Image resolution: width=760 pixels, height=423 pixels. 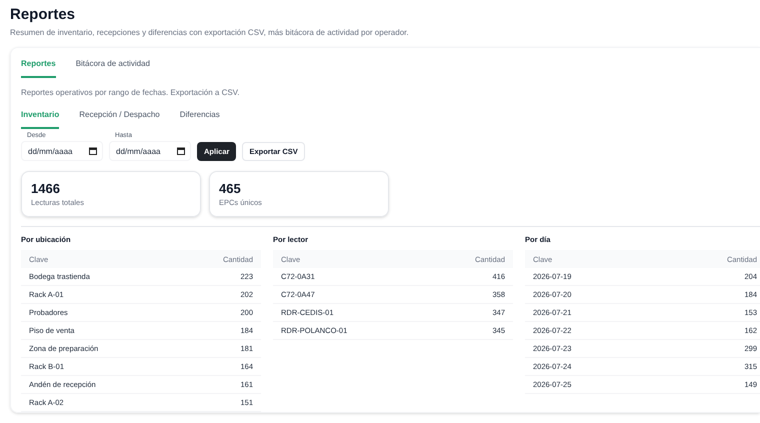 I want to click on stat-value: 1466, so click(x=46, y=188).